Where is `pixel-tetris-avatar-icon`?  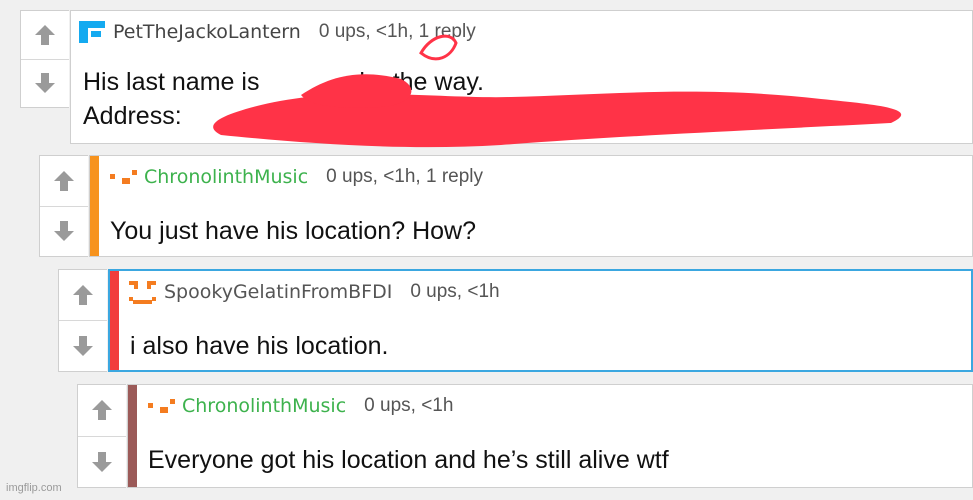 pixel-tetris-avatar-icon is located at coordinates (92, 32).